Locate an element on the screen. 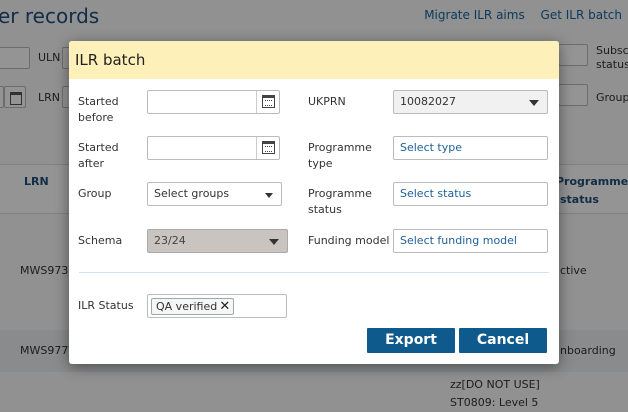  programme-status-select: Select status is located at coordinates (470, 194).